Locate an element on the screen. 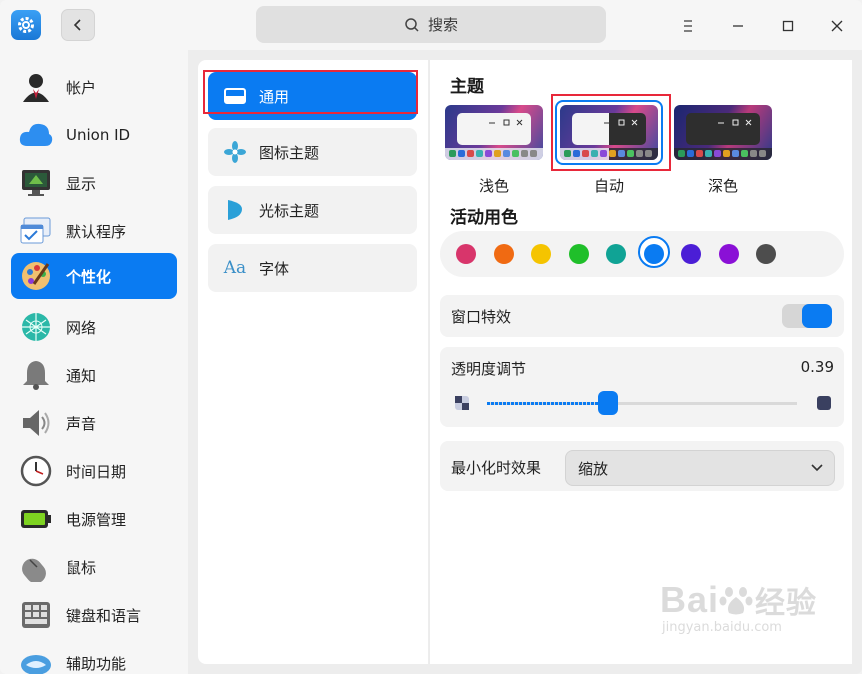  window-effects-toggle is located at coordinates (807, 316).